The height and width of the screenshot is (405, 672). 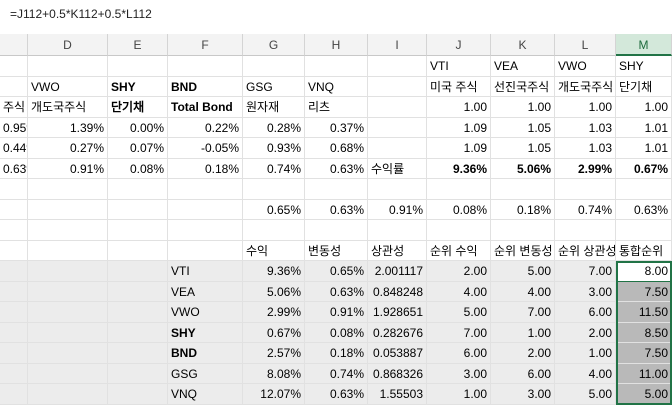 What do you see at coordinates (585, 353) in the screenshot?
I see `cell-l-14: 1.00` at bounding box center [585, 353].